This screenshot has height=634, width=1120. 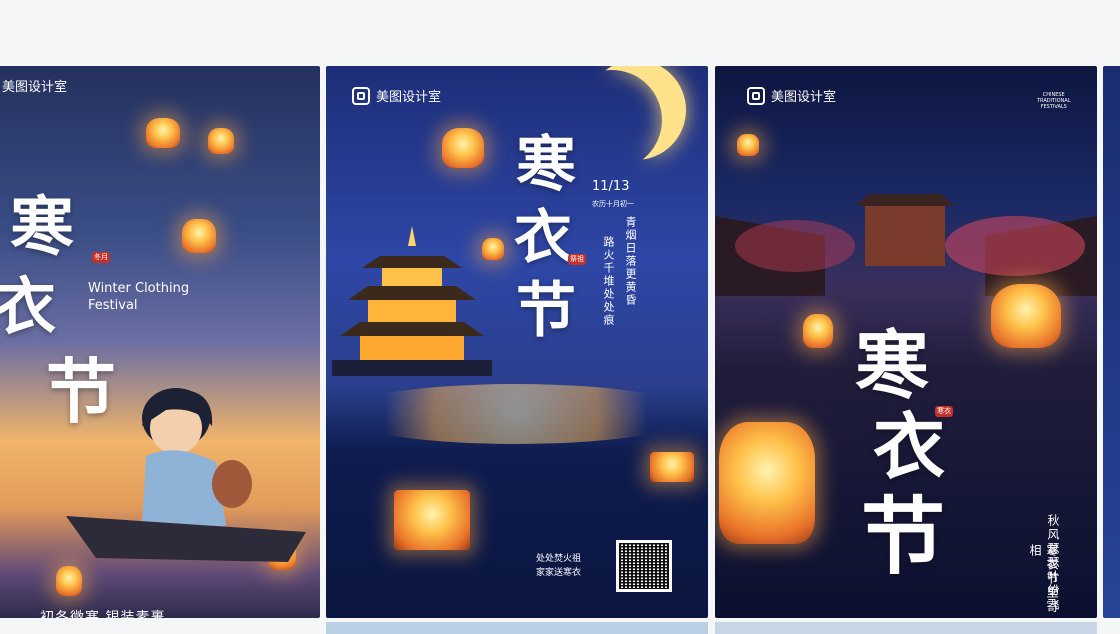 I want to click on poem-line: 寒衣节里寄相, so click(x=1043, y=579).